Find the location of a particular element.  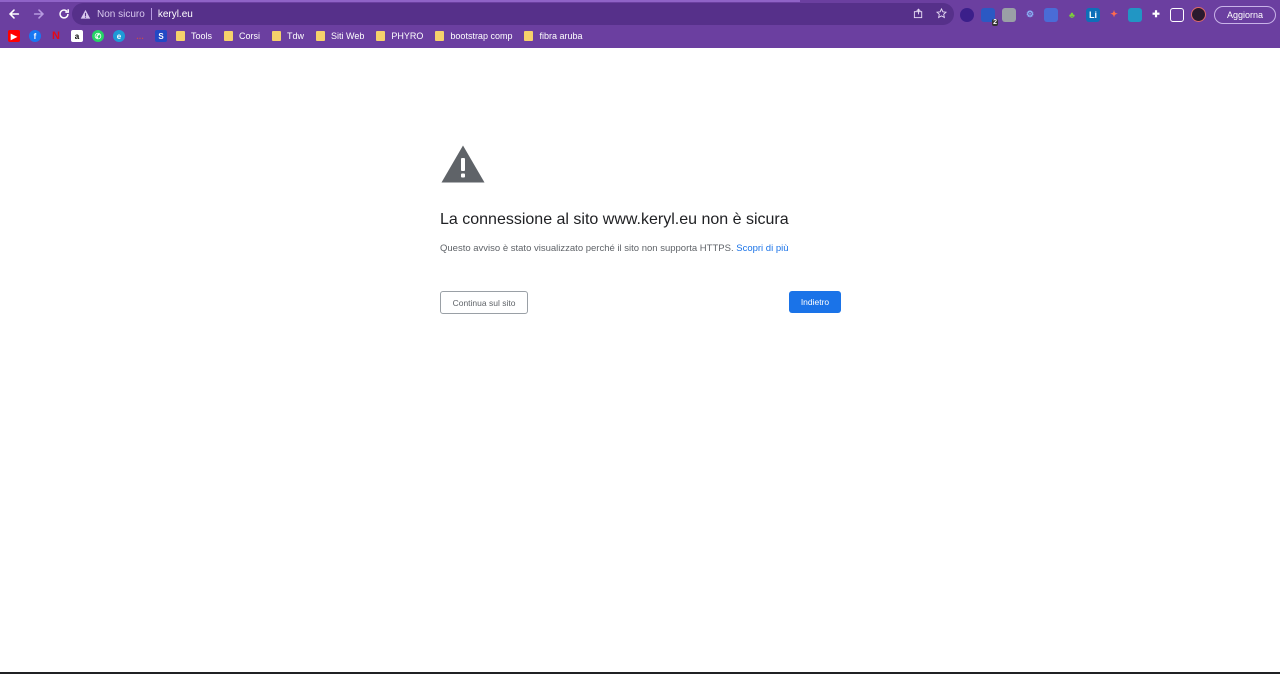

arrow-right-icon is located at coordinates (39, 14).